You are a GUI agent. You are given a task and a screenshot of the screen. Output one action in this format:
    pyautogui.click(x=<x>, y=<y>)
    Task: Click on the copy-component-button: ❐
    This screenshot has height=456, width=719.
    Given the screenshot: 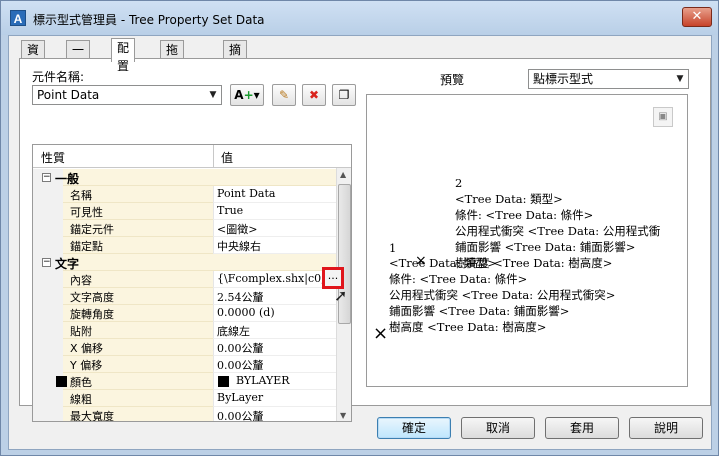 What is the action you would take?
    pyautogui.click(x=344, y=95)
    